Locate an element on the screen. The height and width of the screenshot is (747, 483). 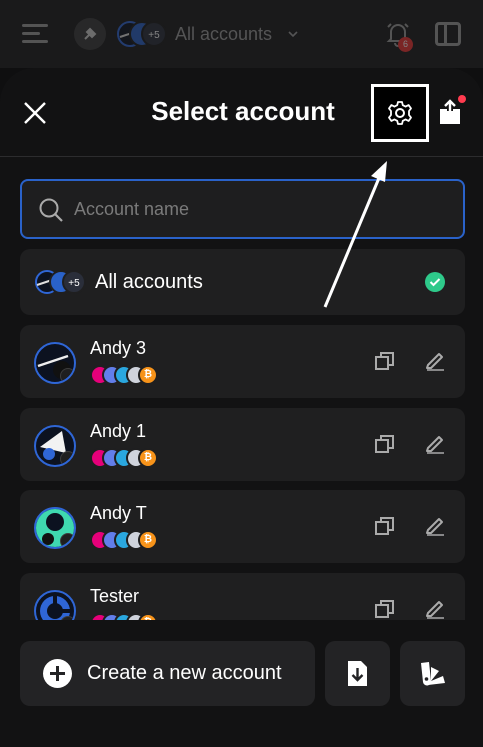
import-icon is located at coordinates (357, 673).